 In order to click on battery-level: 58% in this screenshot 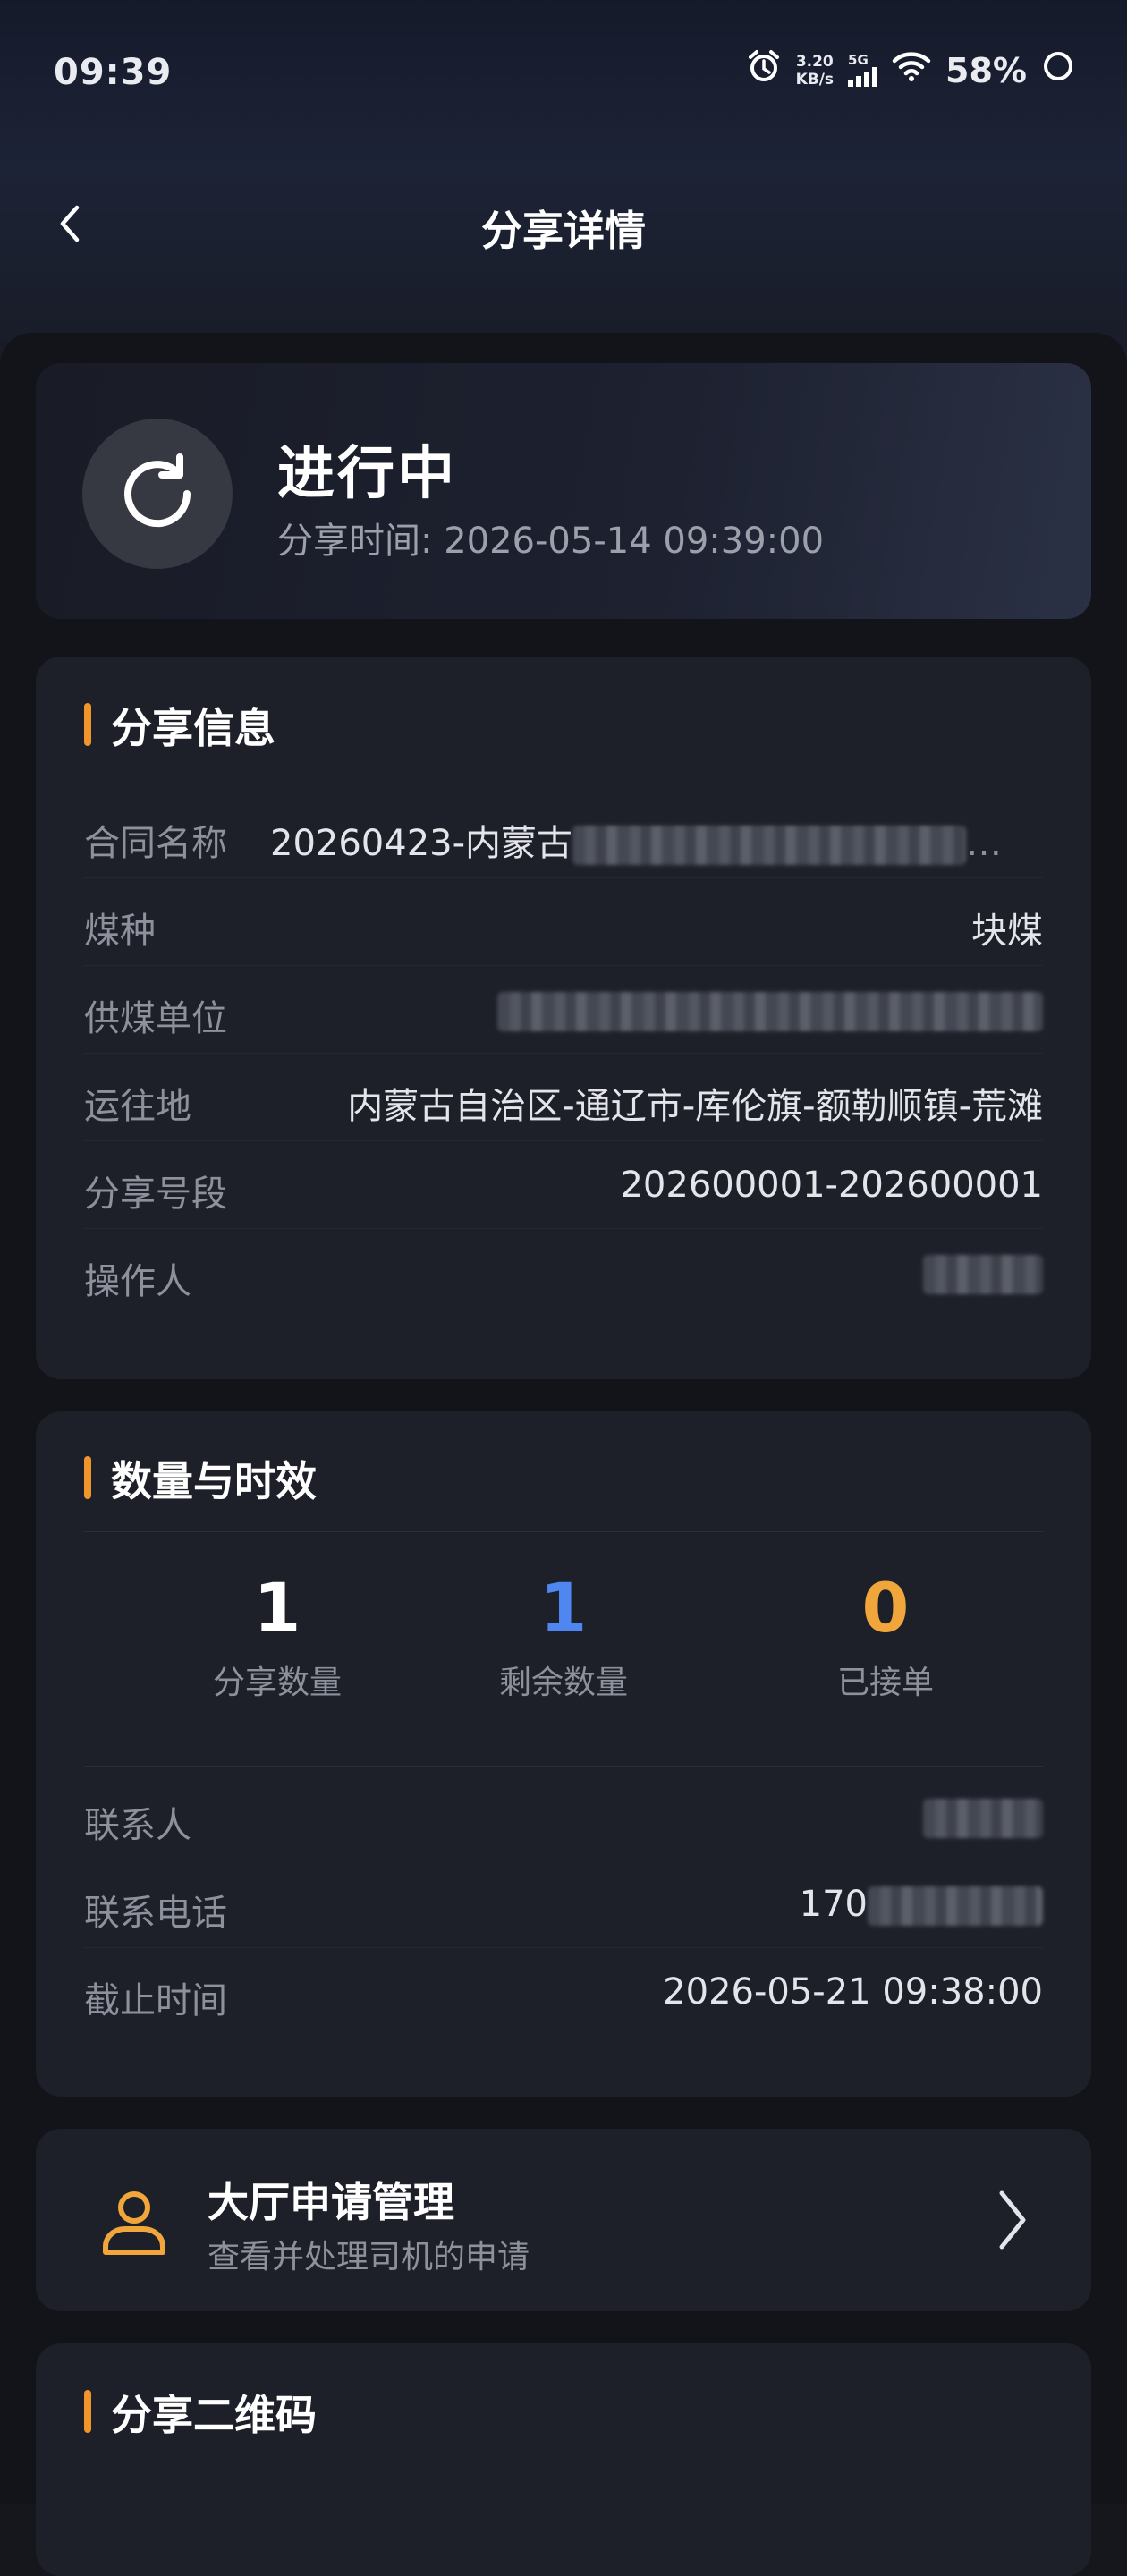, I will do `click(986, 70)`.